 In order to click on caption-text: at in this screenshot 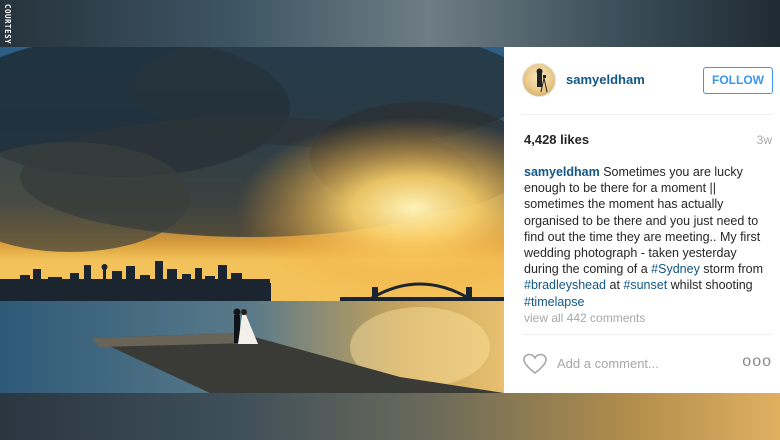, I will do `click(615, 285)`.